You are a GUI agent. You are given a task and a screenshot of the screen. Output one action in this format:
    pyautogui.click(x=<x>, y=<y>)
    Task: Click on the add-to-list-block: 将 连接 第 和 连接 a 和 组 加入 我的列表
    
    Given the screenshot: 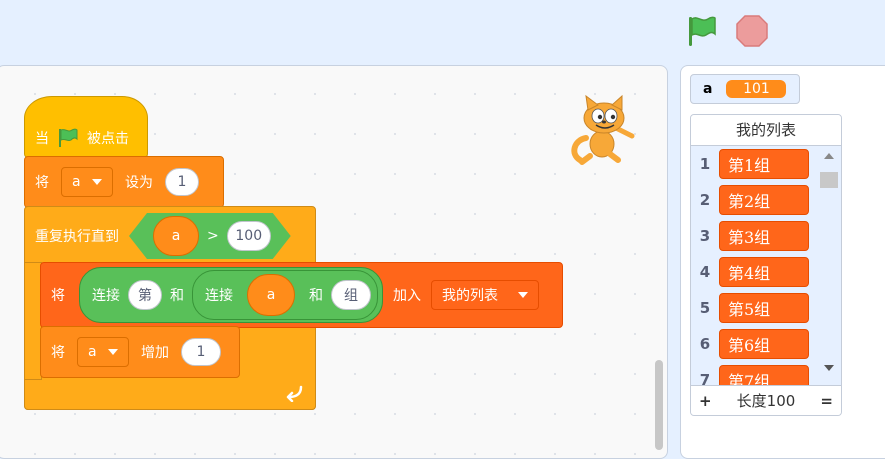 What is the action you would take?
    pyautogui.click(x=301, y=295)
    